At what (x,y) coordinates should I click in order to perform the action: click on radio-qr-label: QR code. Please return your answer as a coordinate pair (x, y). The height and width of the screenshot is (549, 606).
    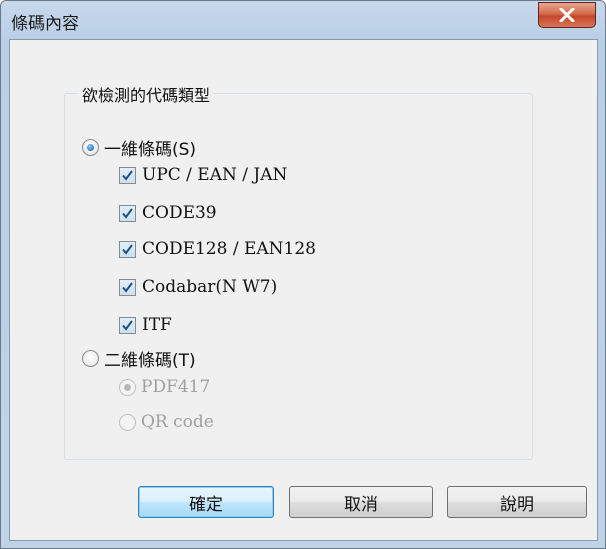
    Looking at the image, I should click on (177, 422).